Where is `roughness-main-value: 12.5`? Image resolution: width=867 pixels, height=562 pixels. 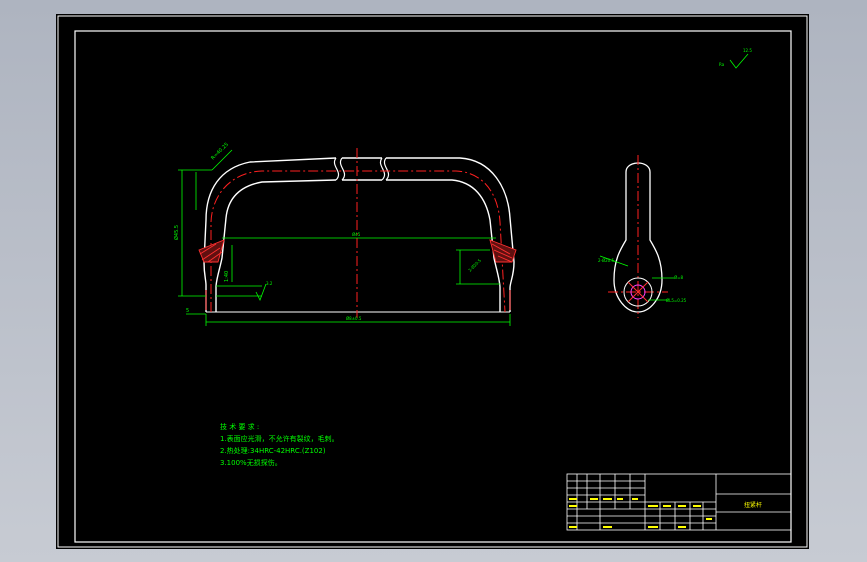
roughness-main-value: 12.5 is located at coordinates (747, 50).